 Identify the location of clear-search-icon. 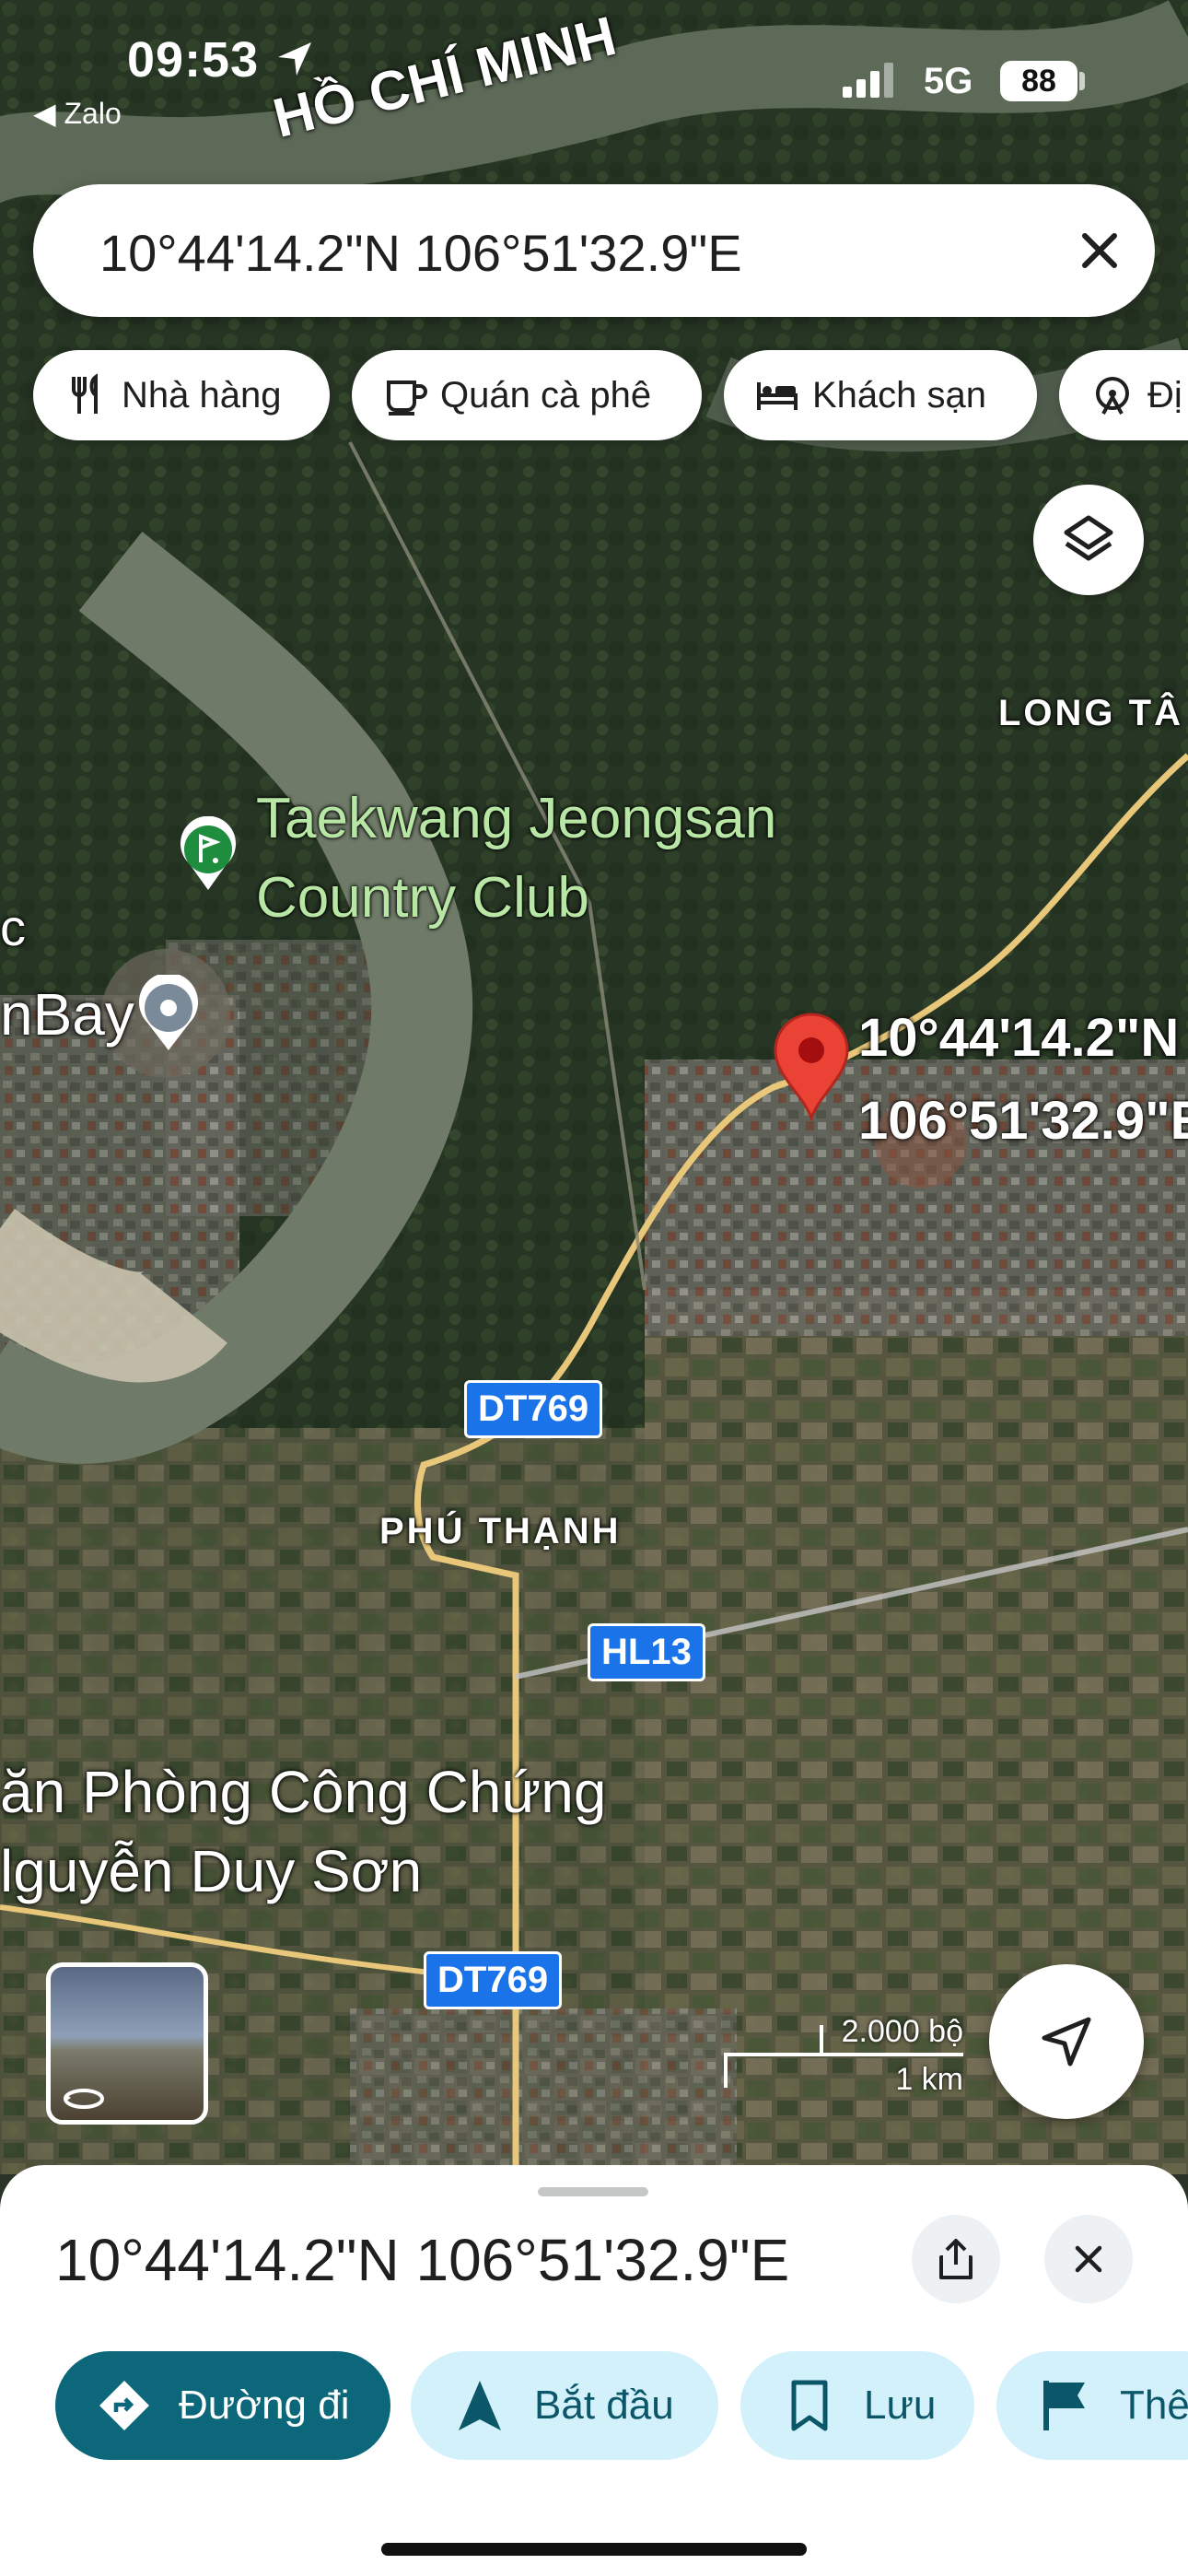
(1099, 250).